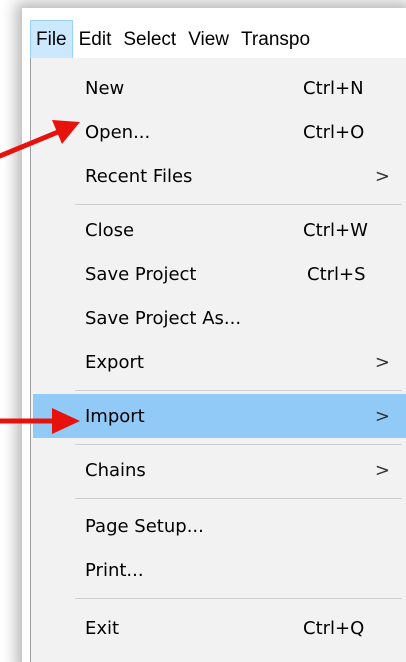 The image size is (406, 662). I want to click on menubar-view: View, so click(208, 40).